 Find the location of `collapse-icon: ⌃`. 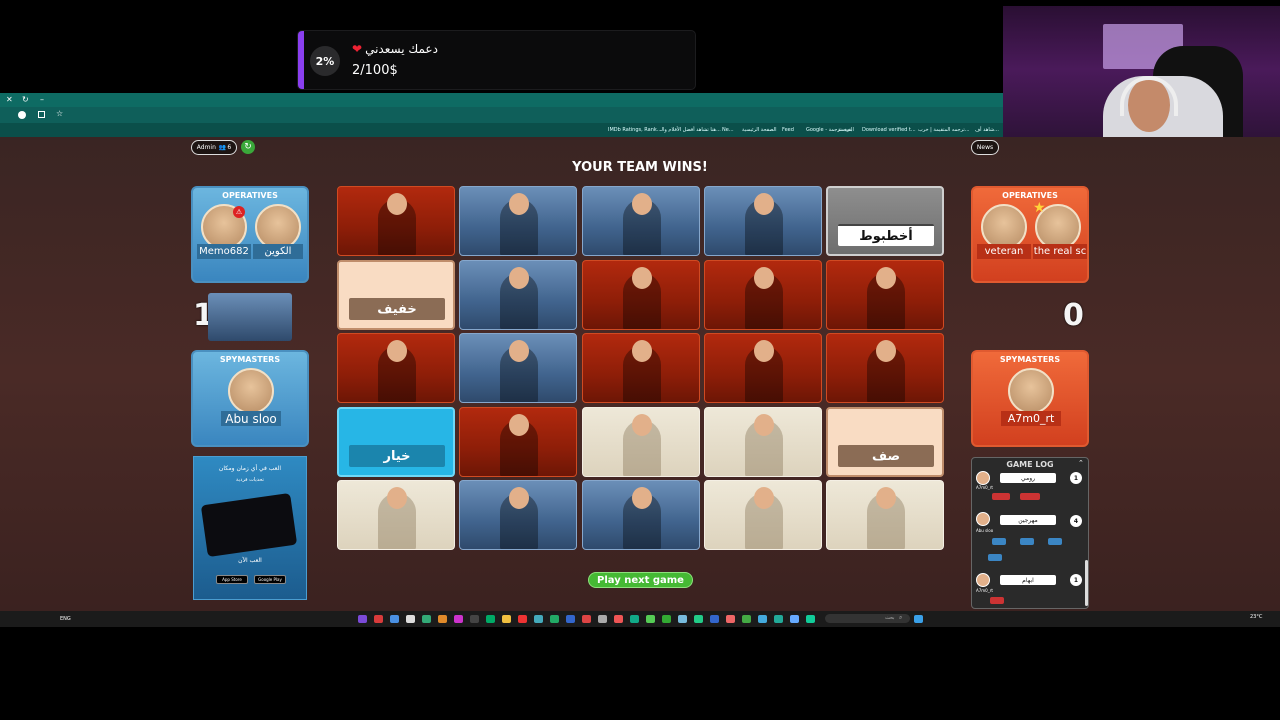

collapse-icon: ⌃ is located at coordinates (1081, 463).